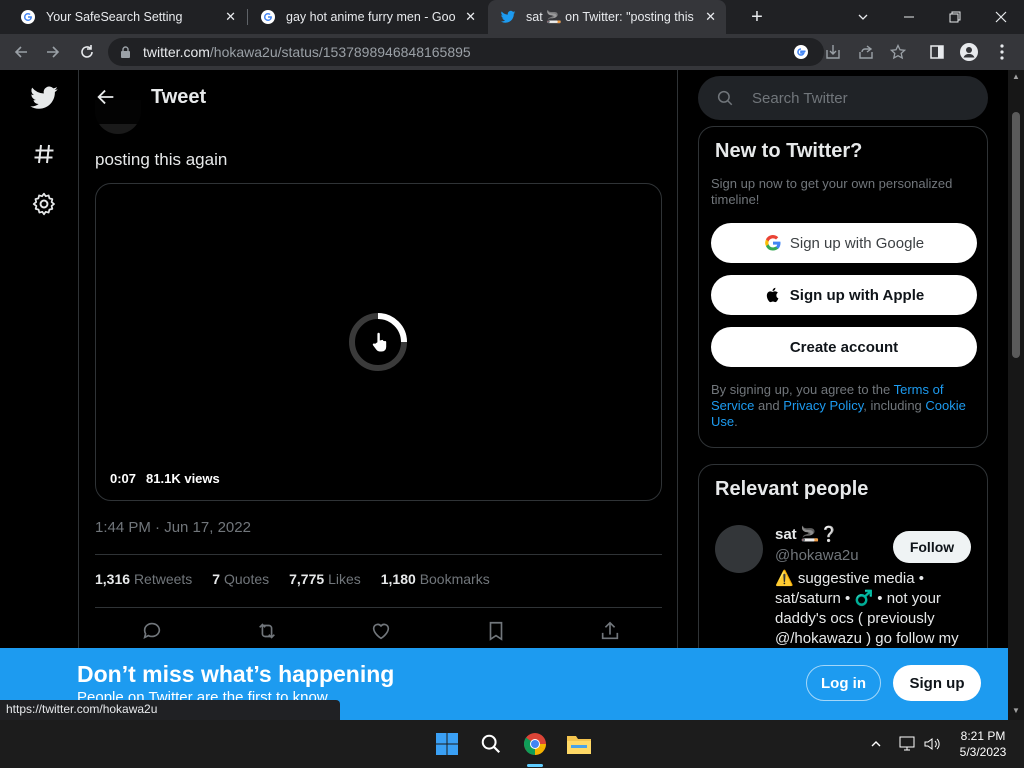 The width and height of the screenshot is (1024, 768). What do you see at coordinates (611, 16) in the screenshot?
I see `tab-title: sat 🚬 on Twitter: "posting this a` at bounding box center [611, 16].